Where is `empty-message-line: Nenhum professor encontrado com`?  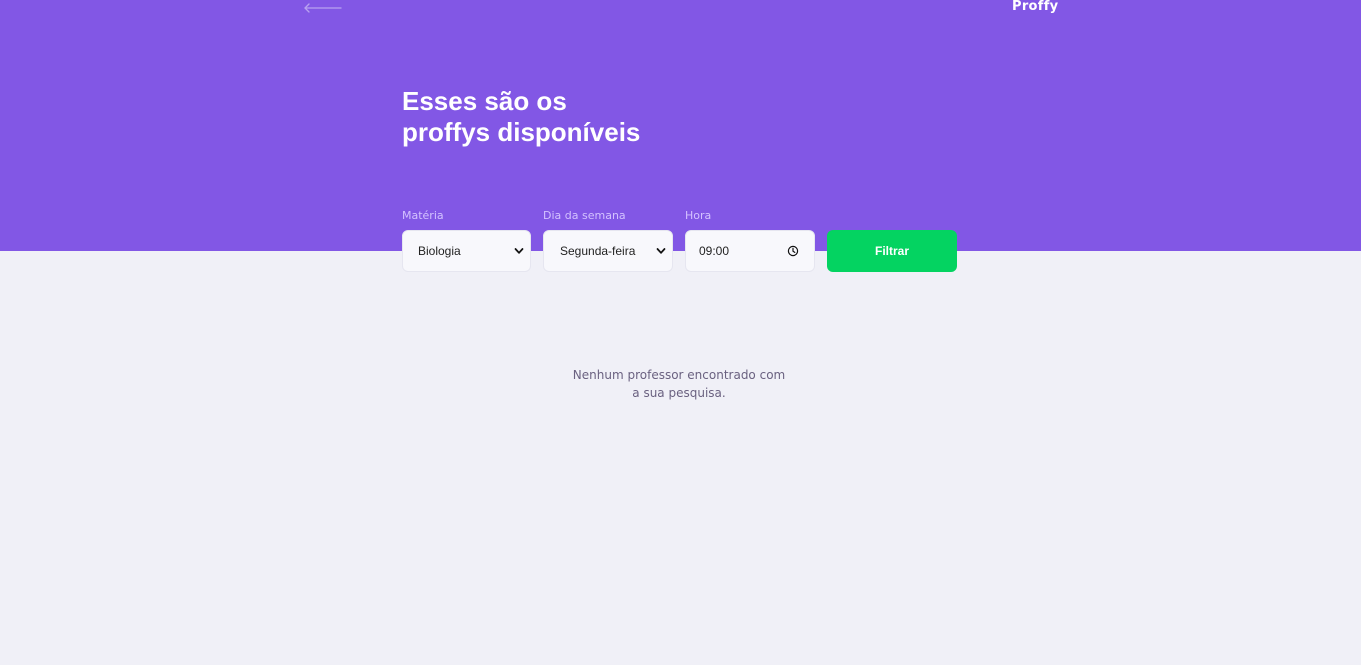
empty-message-line: Nenhum professor encontrado com is located at coordinates (679, 375).